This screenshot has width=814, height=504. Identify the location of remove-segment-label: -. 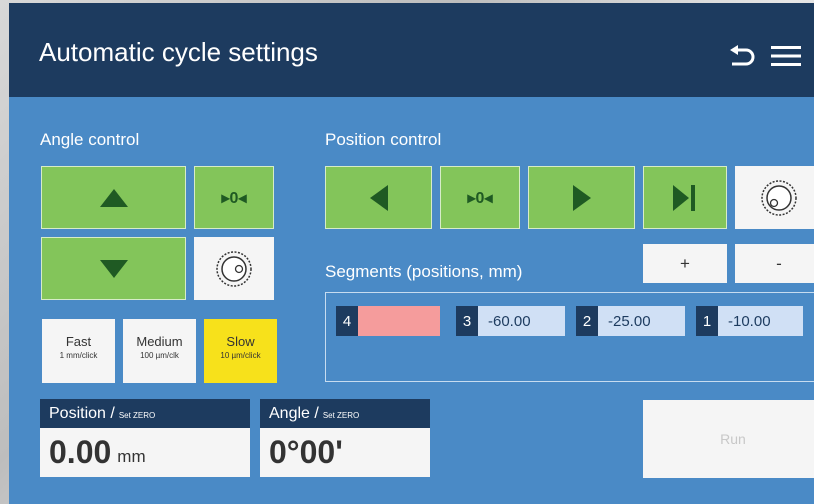
(779, 263).